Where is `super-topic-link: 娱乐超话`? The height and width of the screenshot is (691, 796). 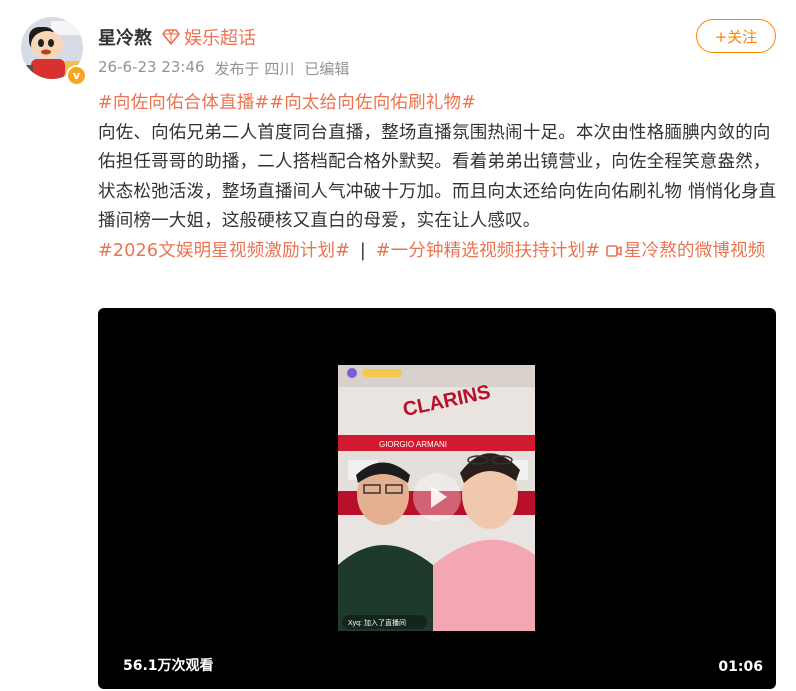
super-topic-link: 娱乐超话 is located at coordinates (209, 37).